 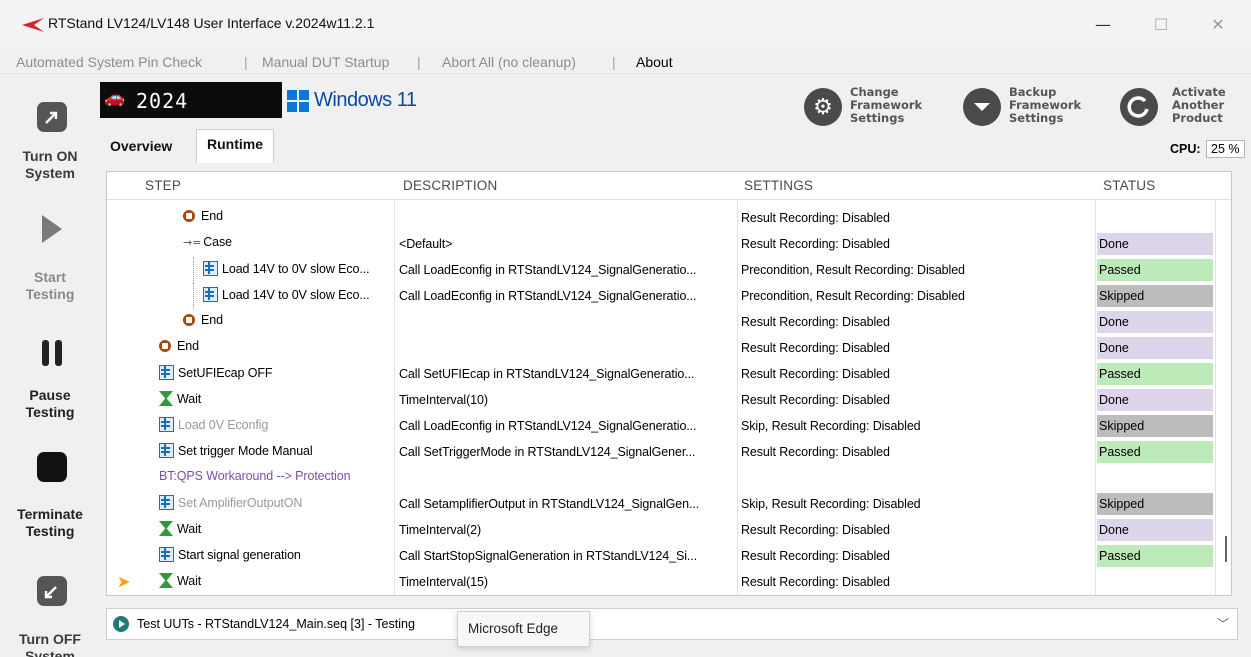 What do you see at coordinates (325, 62) in the screenshot?
I see `menu-item-manual-startup: Manual DUT Startup` at bounding box center [325, 62].